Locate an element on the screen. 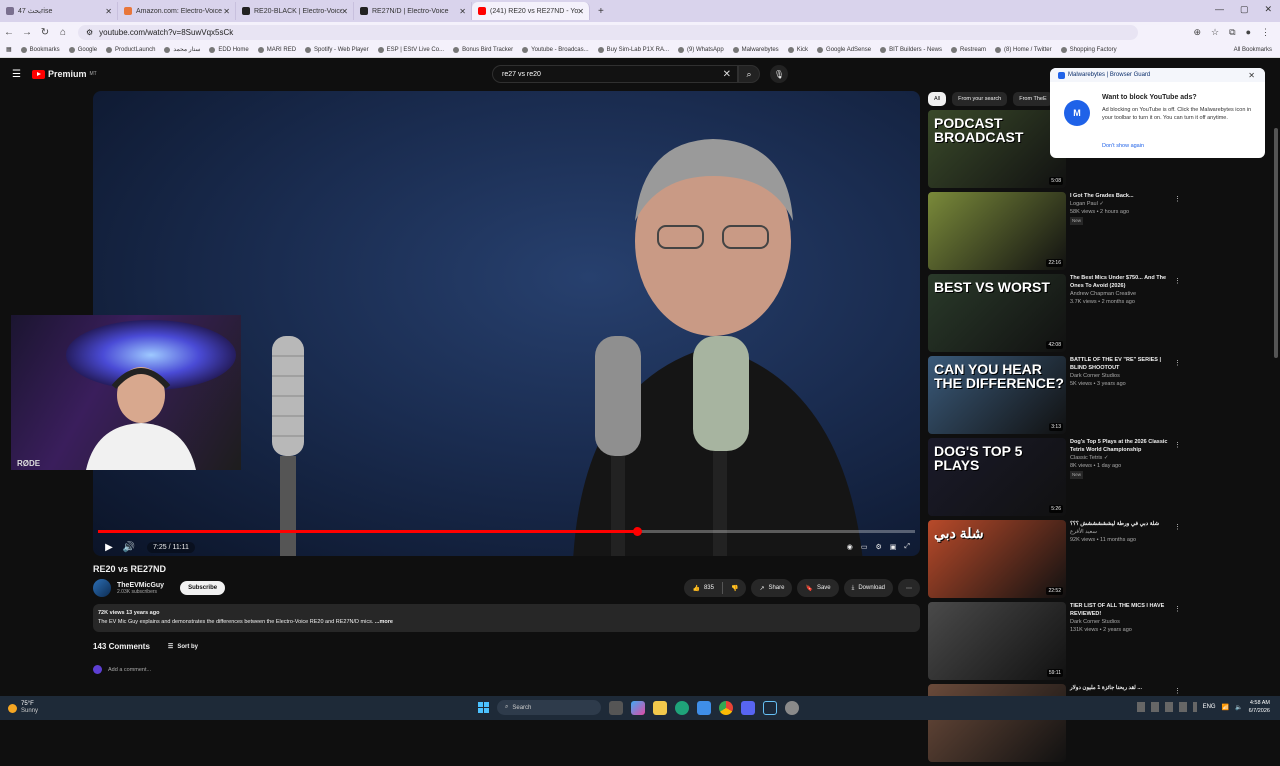 The width and height of the screenshot is (1280, 766). fullscreen-icon: ⤢ is located at coordinates (907, 547).